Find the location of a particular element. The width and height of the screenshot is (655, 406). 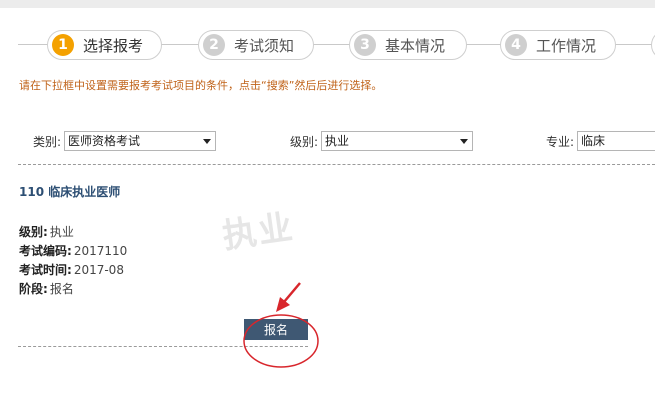

field-key: 阶段: is located at coordinates (33, 289).